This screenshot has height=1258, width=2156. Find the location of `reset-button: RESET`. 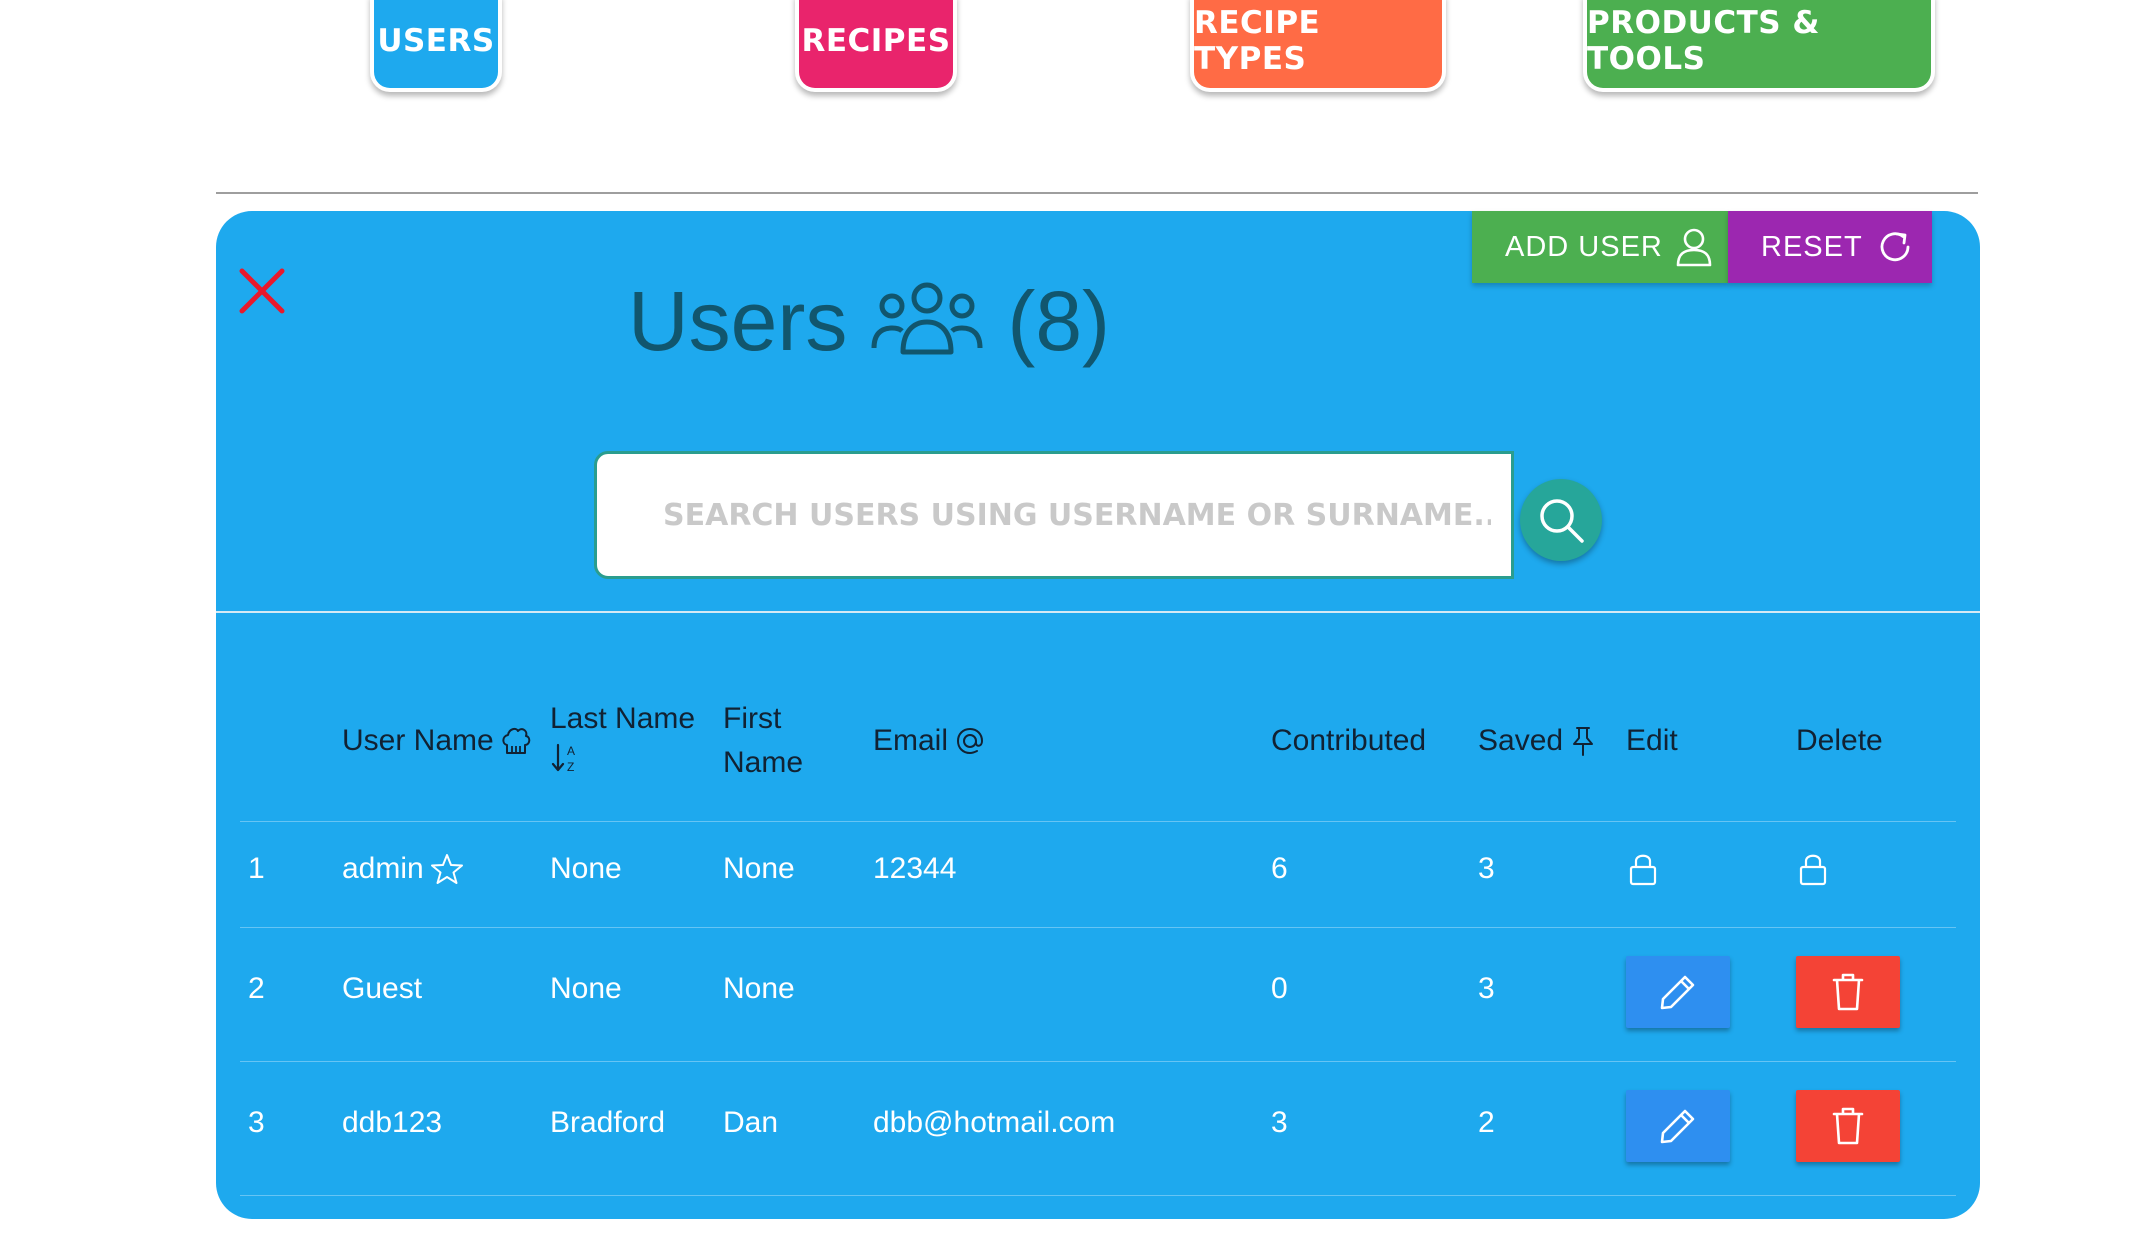

reset-button: RESET is located at coordinates (1830, 247).